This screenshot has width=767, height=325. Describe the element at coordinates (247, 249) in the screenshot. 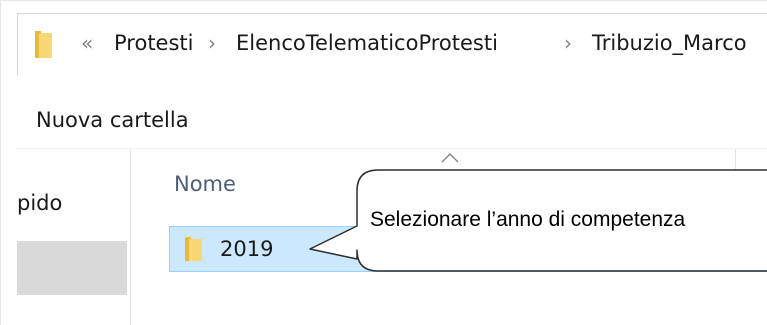

I see `folder-name: 2019` at that location.